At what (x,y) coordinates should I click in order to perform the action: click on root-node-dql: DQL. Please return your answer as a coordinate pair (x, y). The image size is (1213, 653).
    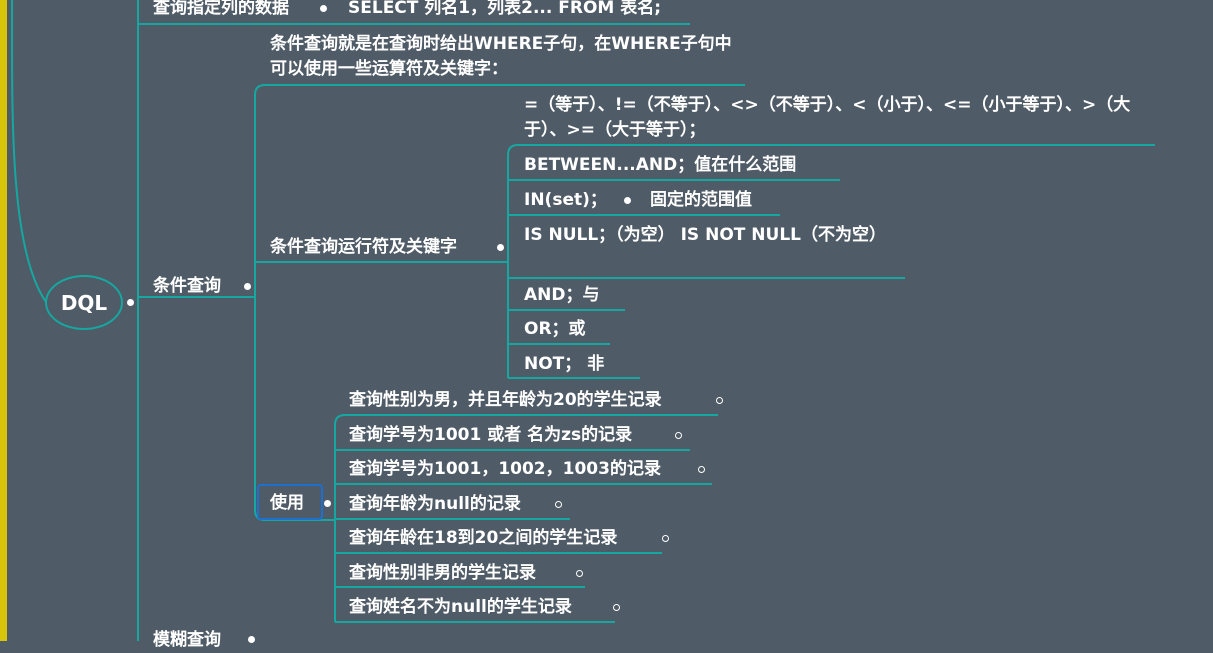
    Looking at the image, I should click on (84, 302).